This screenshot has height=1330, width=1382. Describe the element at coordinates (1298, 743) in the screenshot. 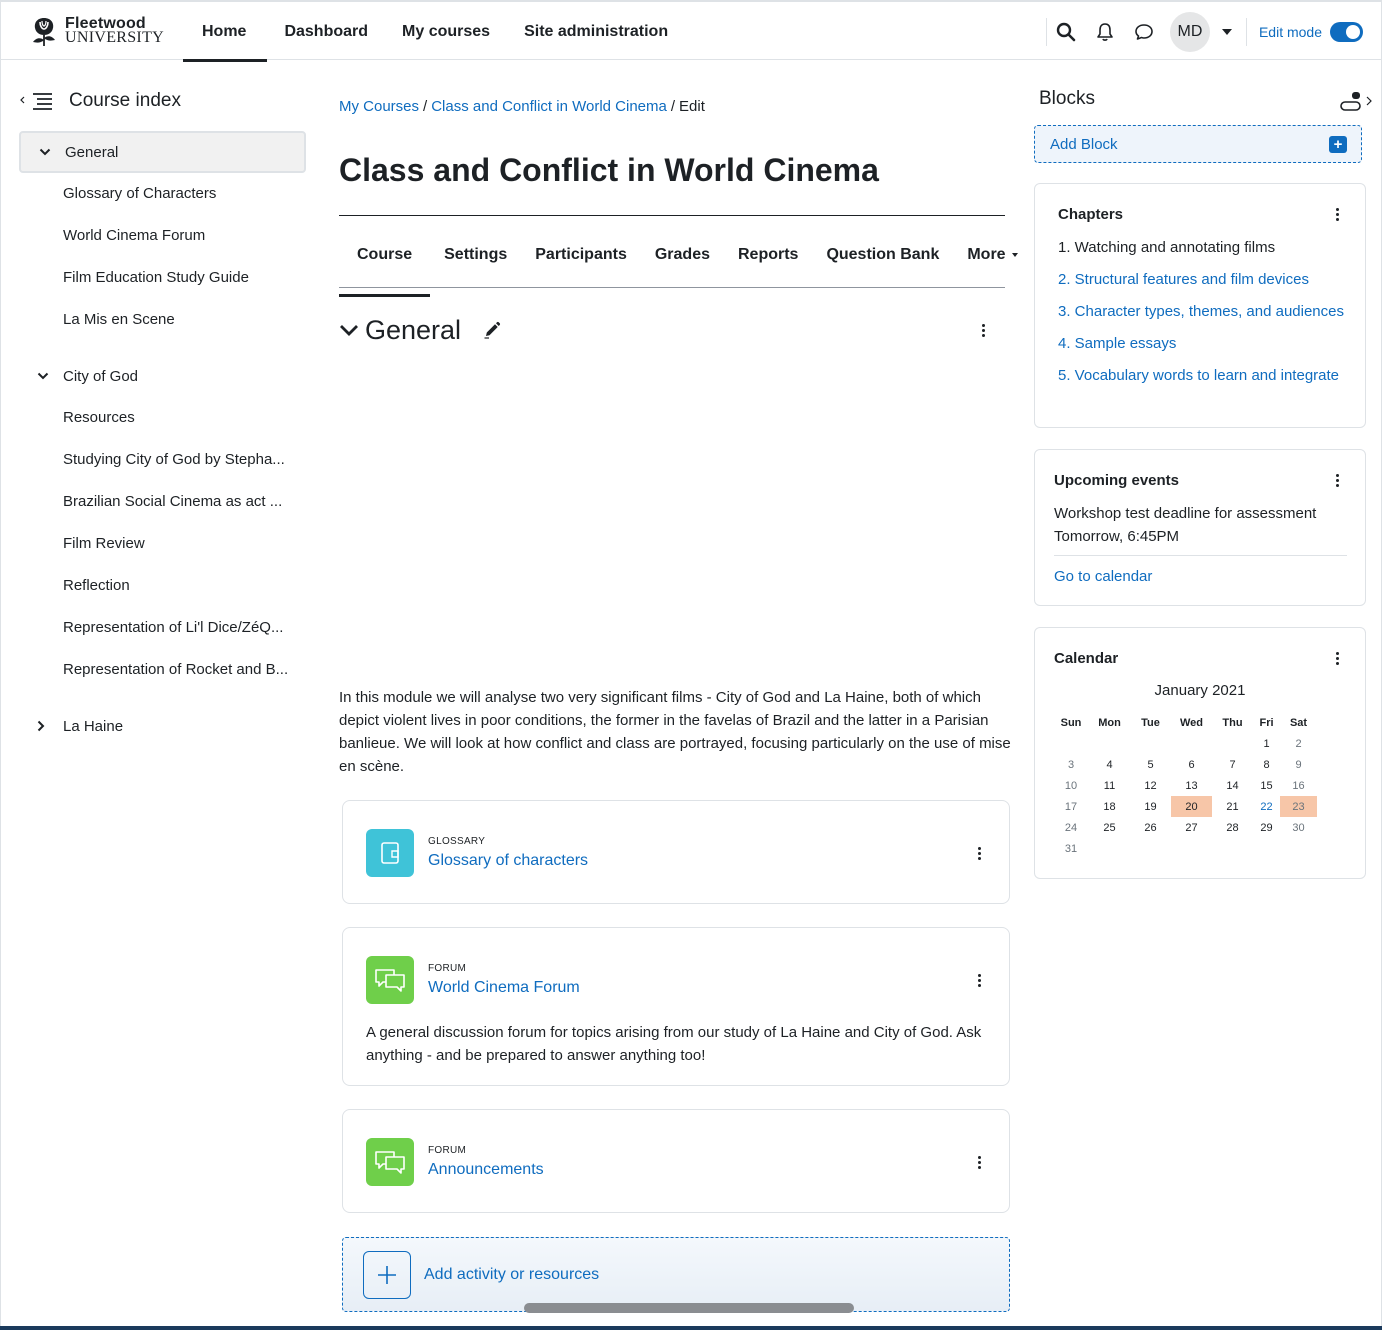

I see `calendar-day: 2` at that location.